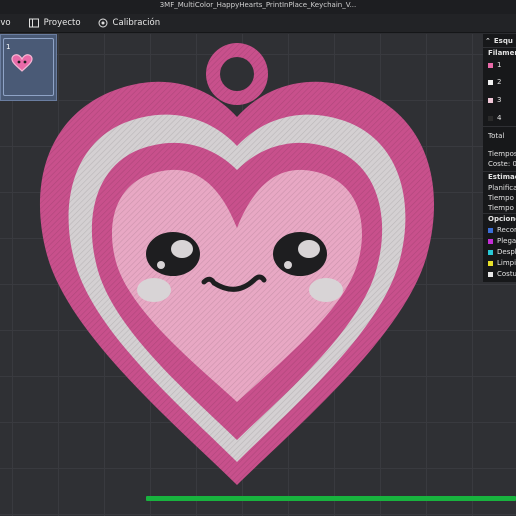  I want to click on plate-number: 1, so click(8, 47).